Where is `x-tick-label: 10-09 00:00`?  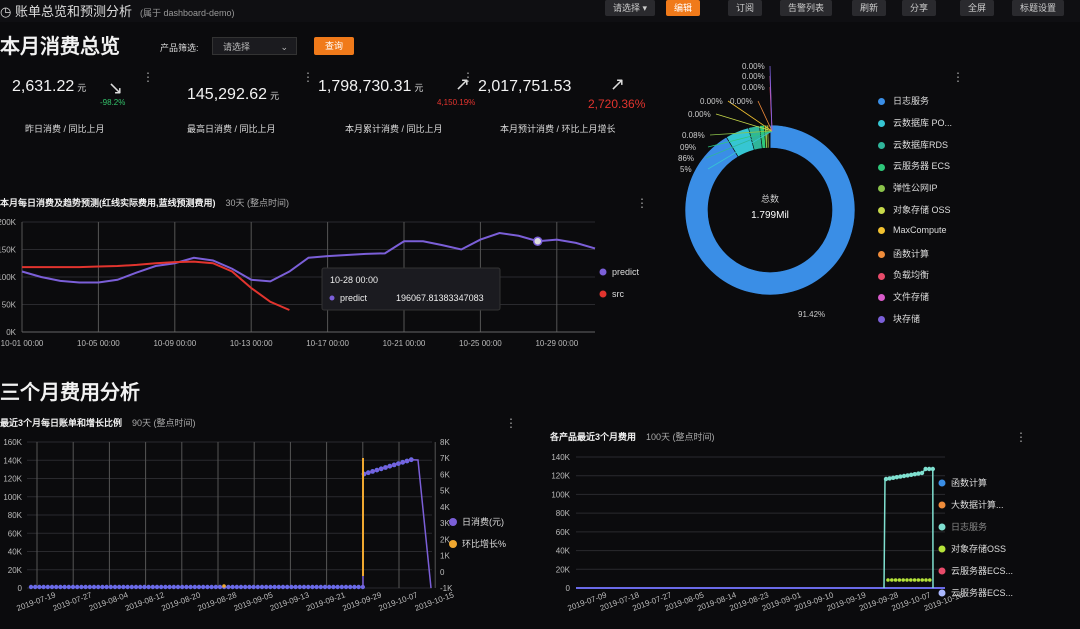
x-tick-label: 10-09 00:00 is located at coordinates (174, 343).